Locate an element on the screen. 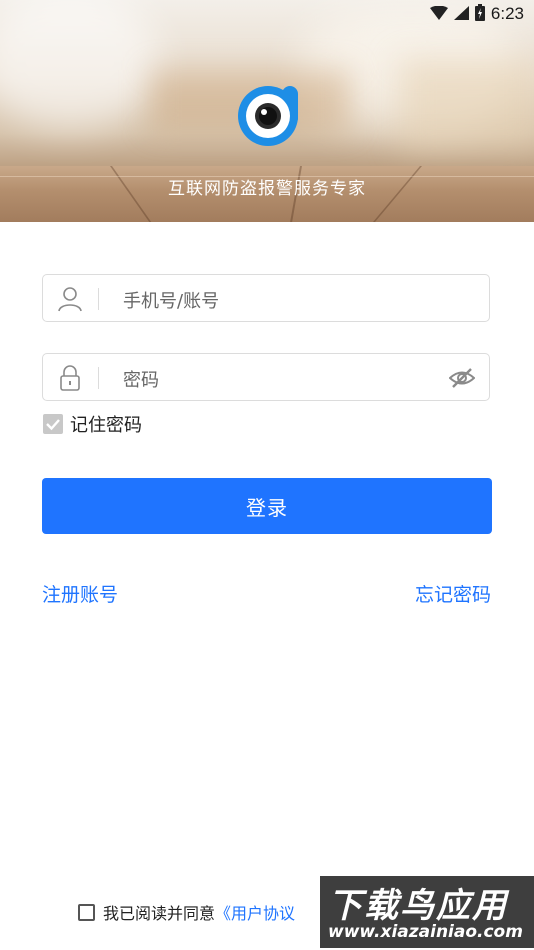  password-field: 密码 is located at coordinates (266, 377).